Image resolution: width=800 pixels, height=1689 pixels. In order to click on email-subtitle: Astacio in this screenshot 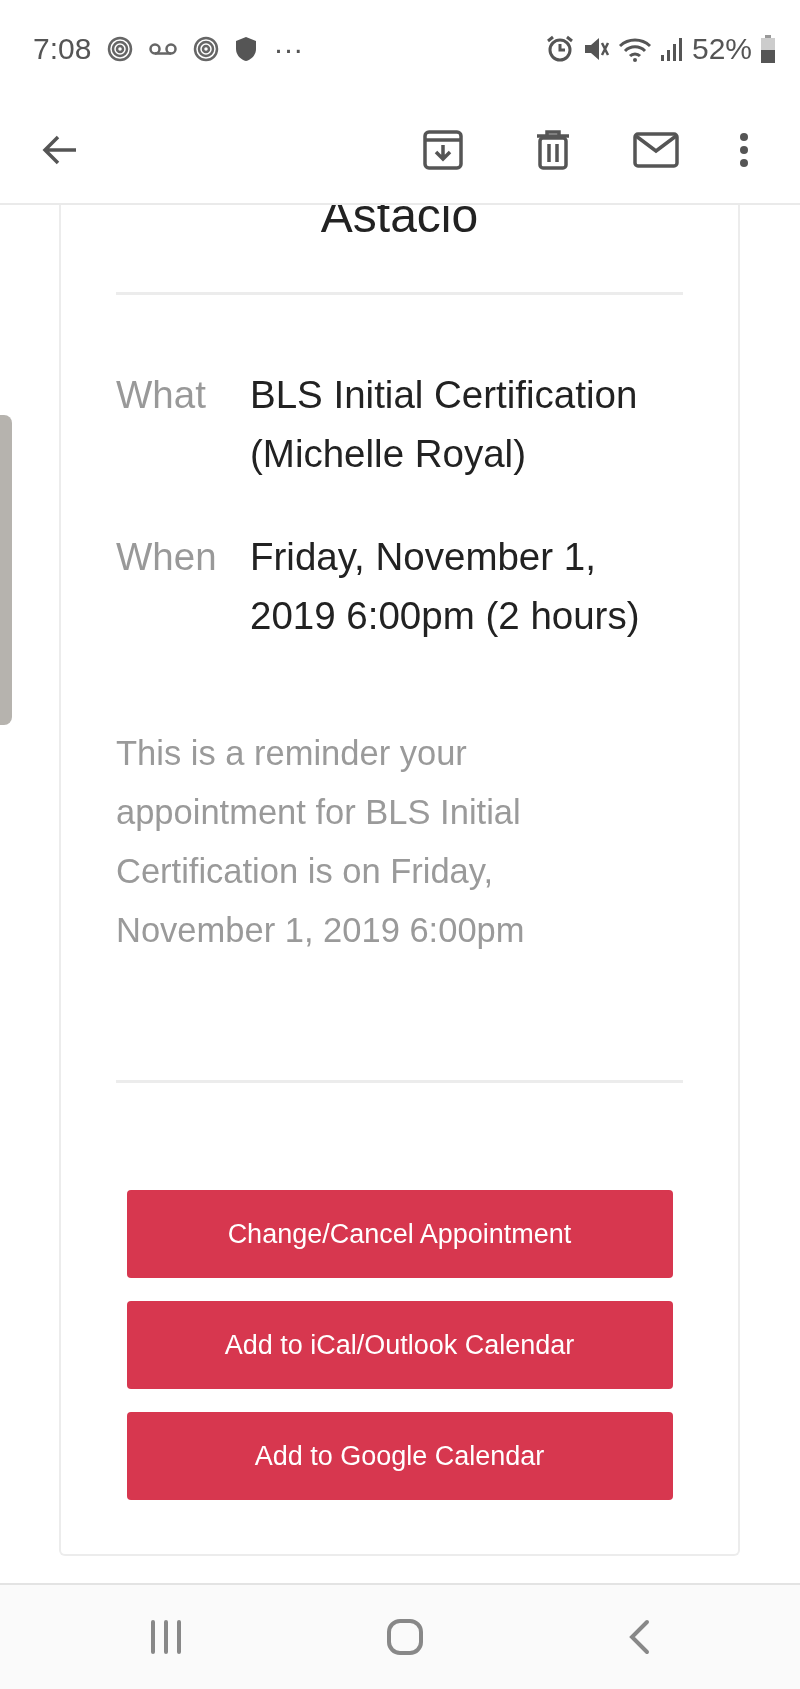, I will do `click(399, 216)`.